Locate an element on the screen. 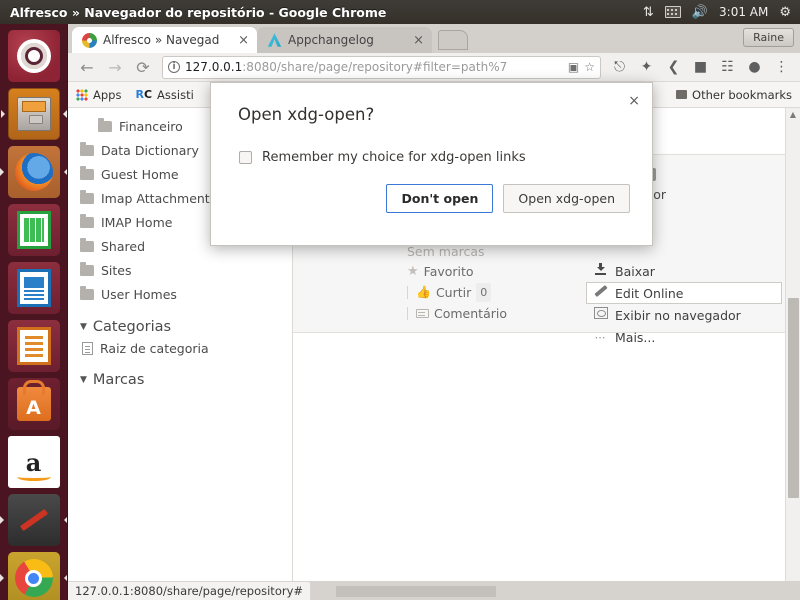  amazon-icon: a is located at coordinates (33, 462).